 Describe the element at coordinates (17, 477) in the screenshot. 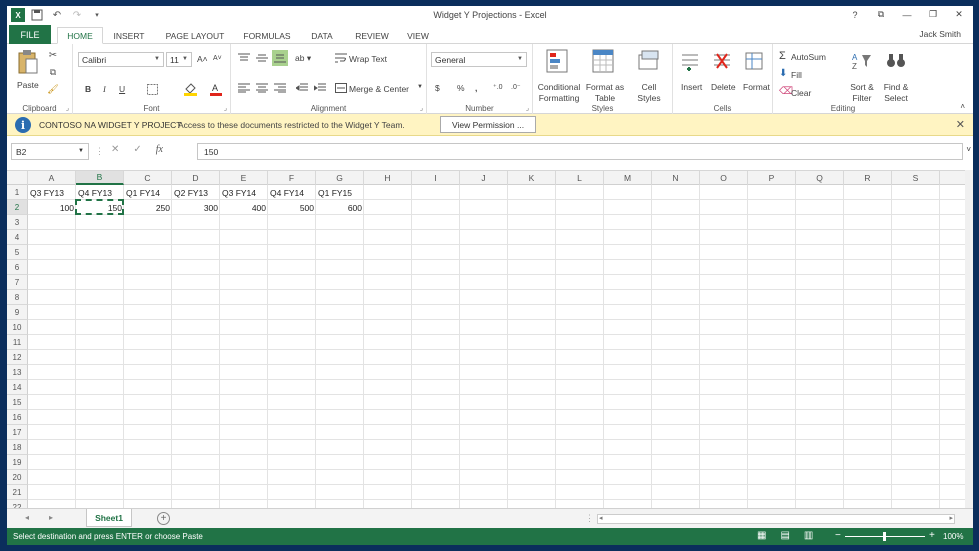

I see `row-header-20: 20` at that location.